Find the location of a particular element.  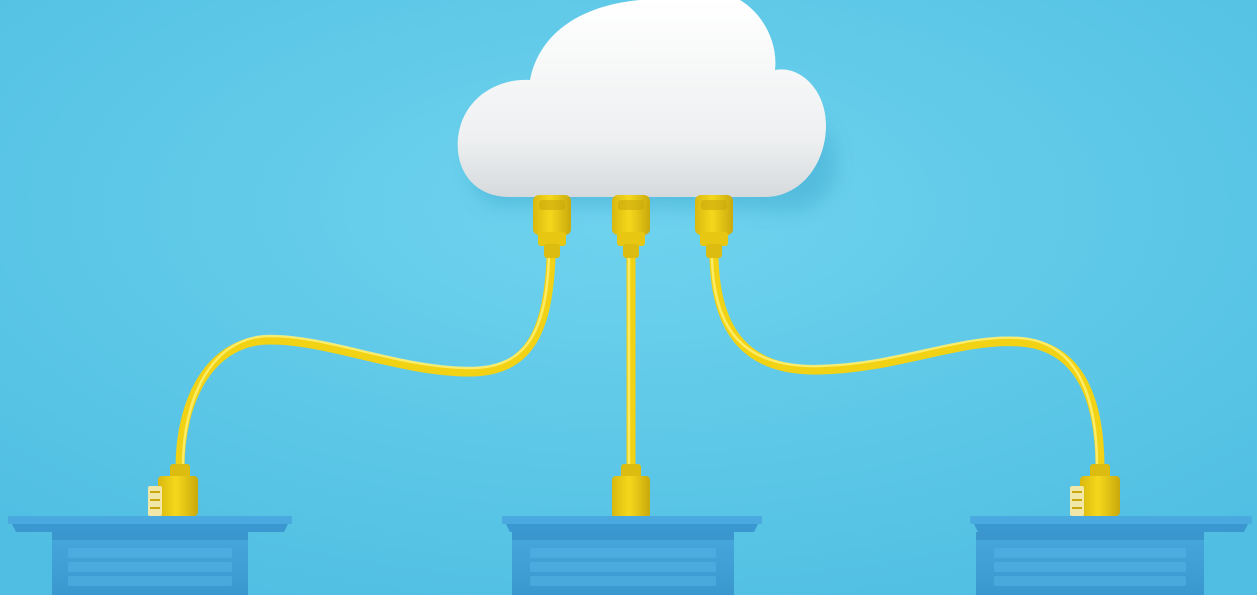

laptops is located at coordinates (630, 555).